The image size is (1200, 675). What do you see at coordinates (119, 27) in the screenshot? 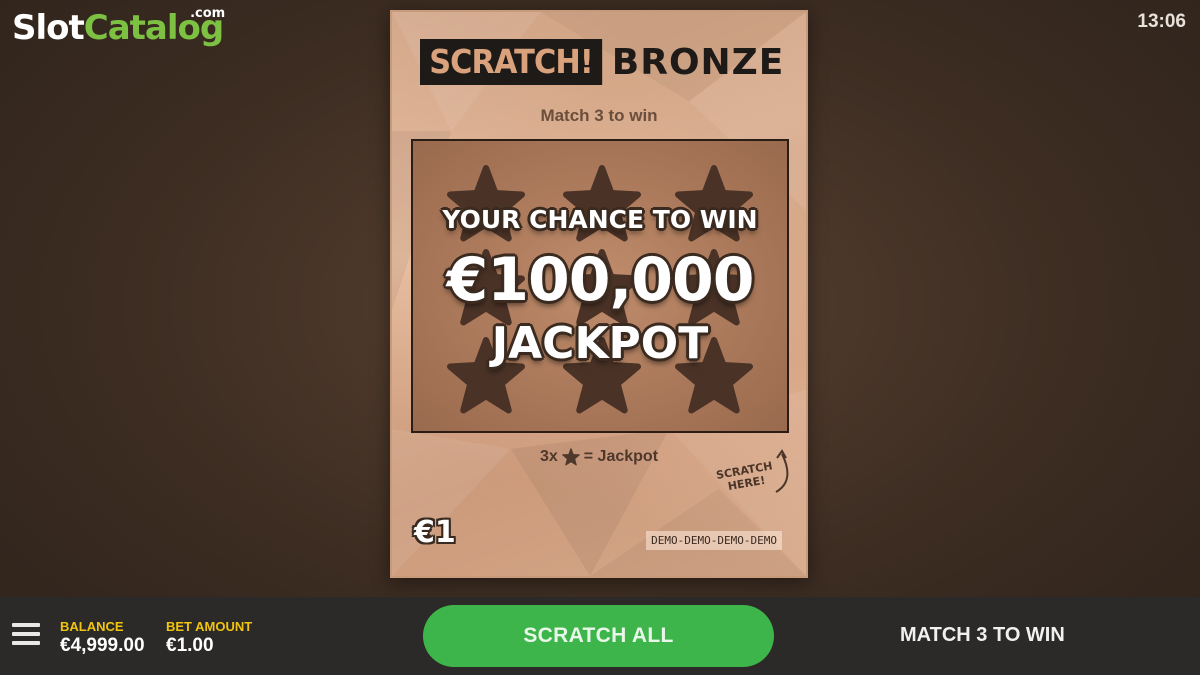
I see `slotcatalog-logo: SlotCatalog .com` at bounding box center [119, 27].